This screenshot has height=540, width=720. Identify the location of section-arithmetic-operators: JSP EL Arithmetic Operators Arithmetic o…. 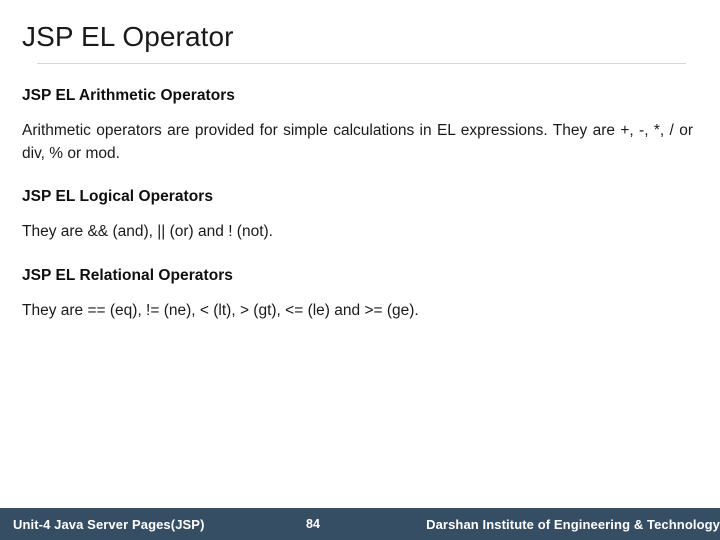
(357, 125).